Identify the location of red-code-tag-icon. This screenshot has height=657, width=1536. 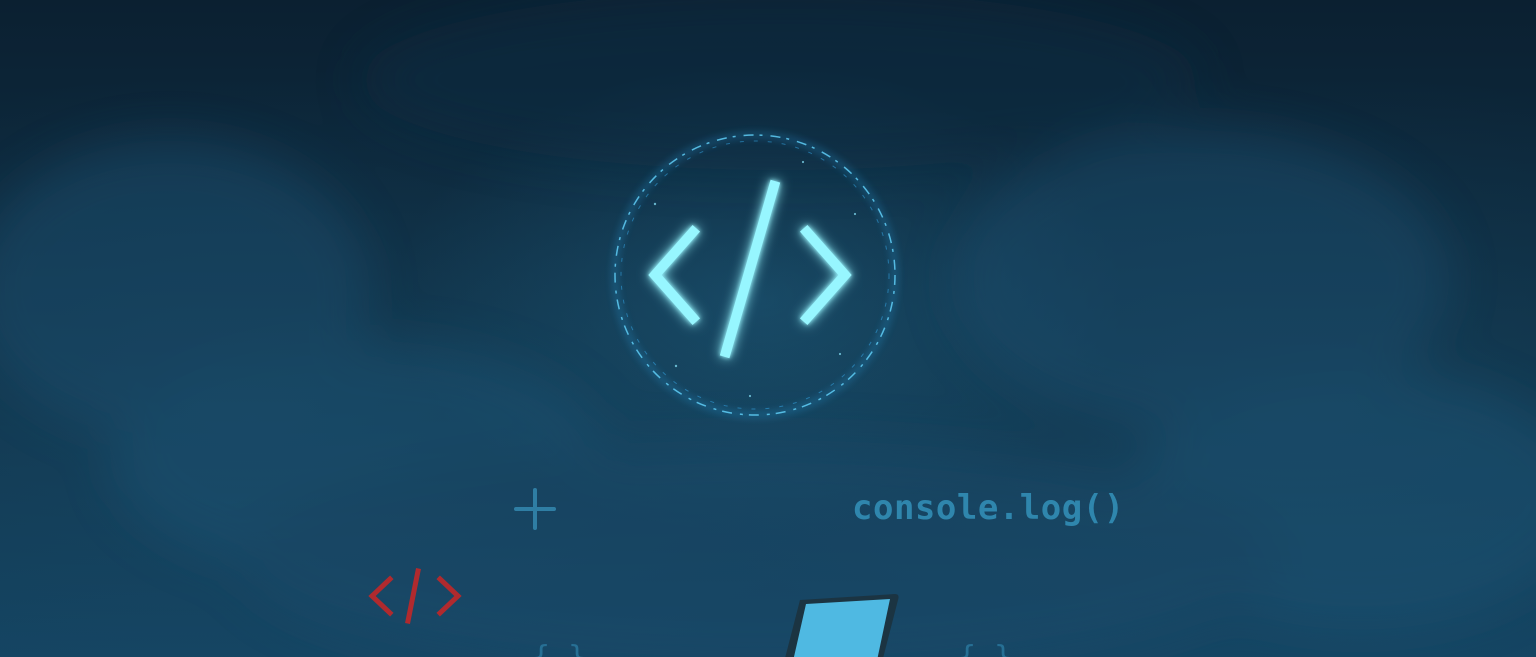
(415, 596).